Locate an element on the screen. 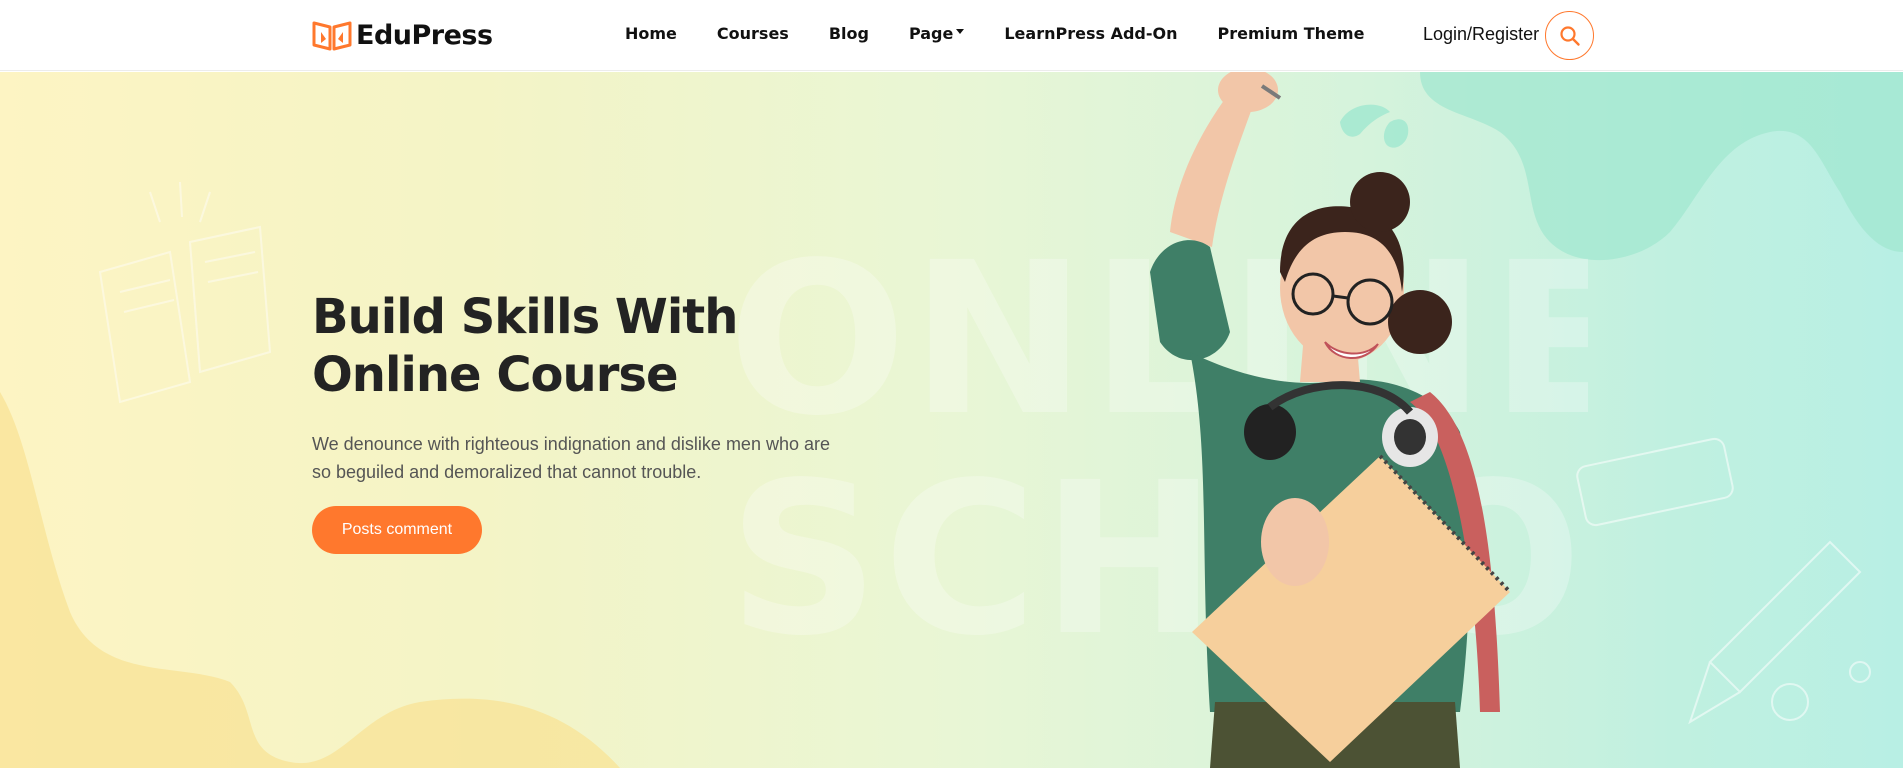 The height and width of the screenshot is (768, 1903). caret-down-icon is located at coordinates (960, 31).